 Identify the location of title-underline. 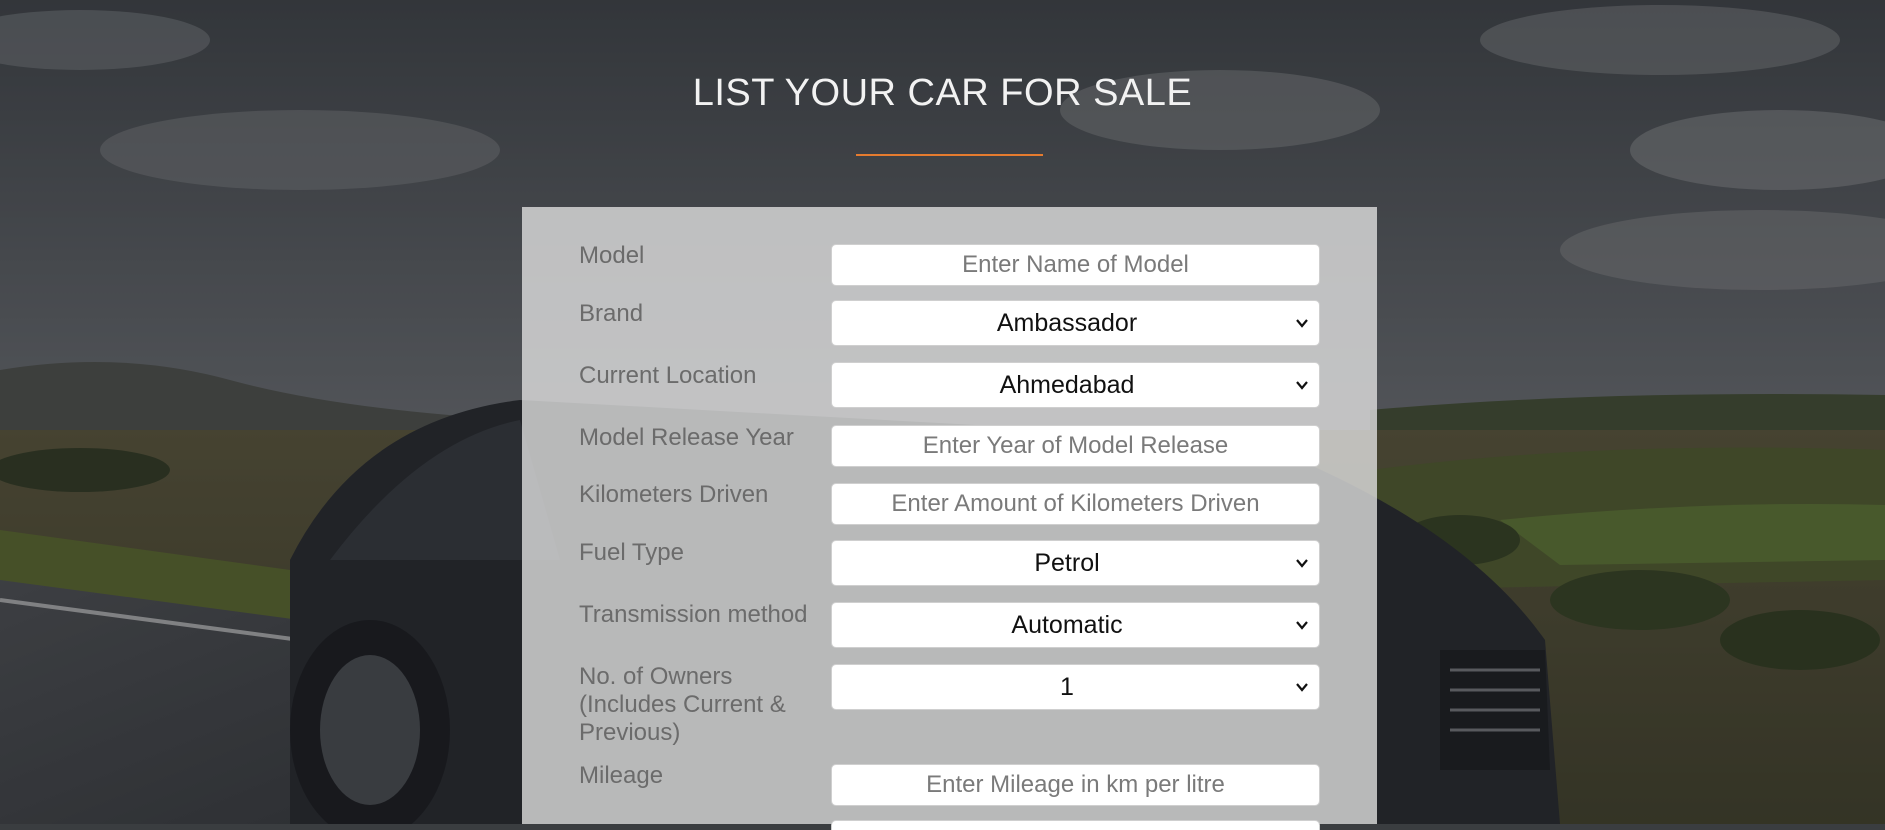
(949, 155).